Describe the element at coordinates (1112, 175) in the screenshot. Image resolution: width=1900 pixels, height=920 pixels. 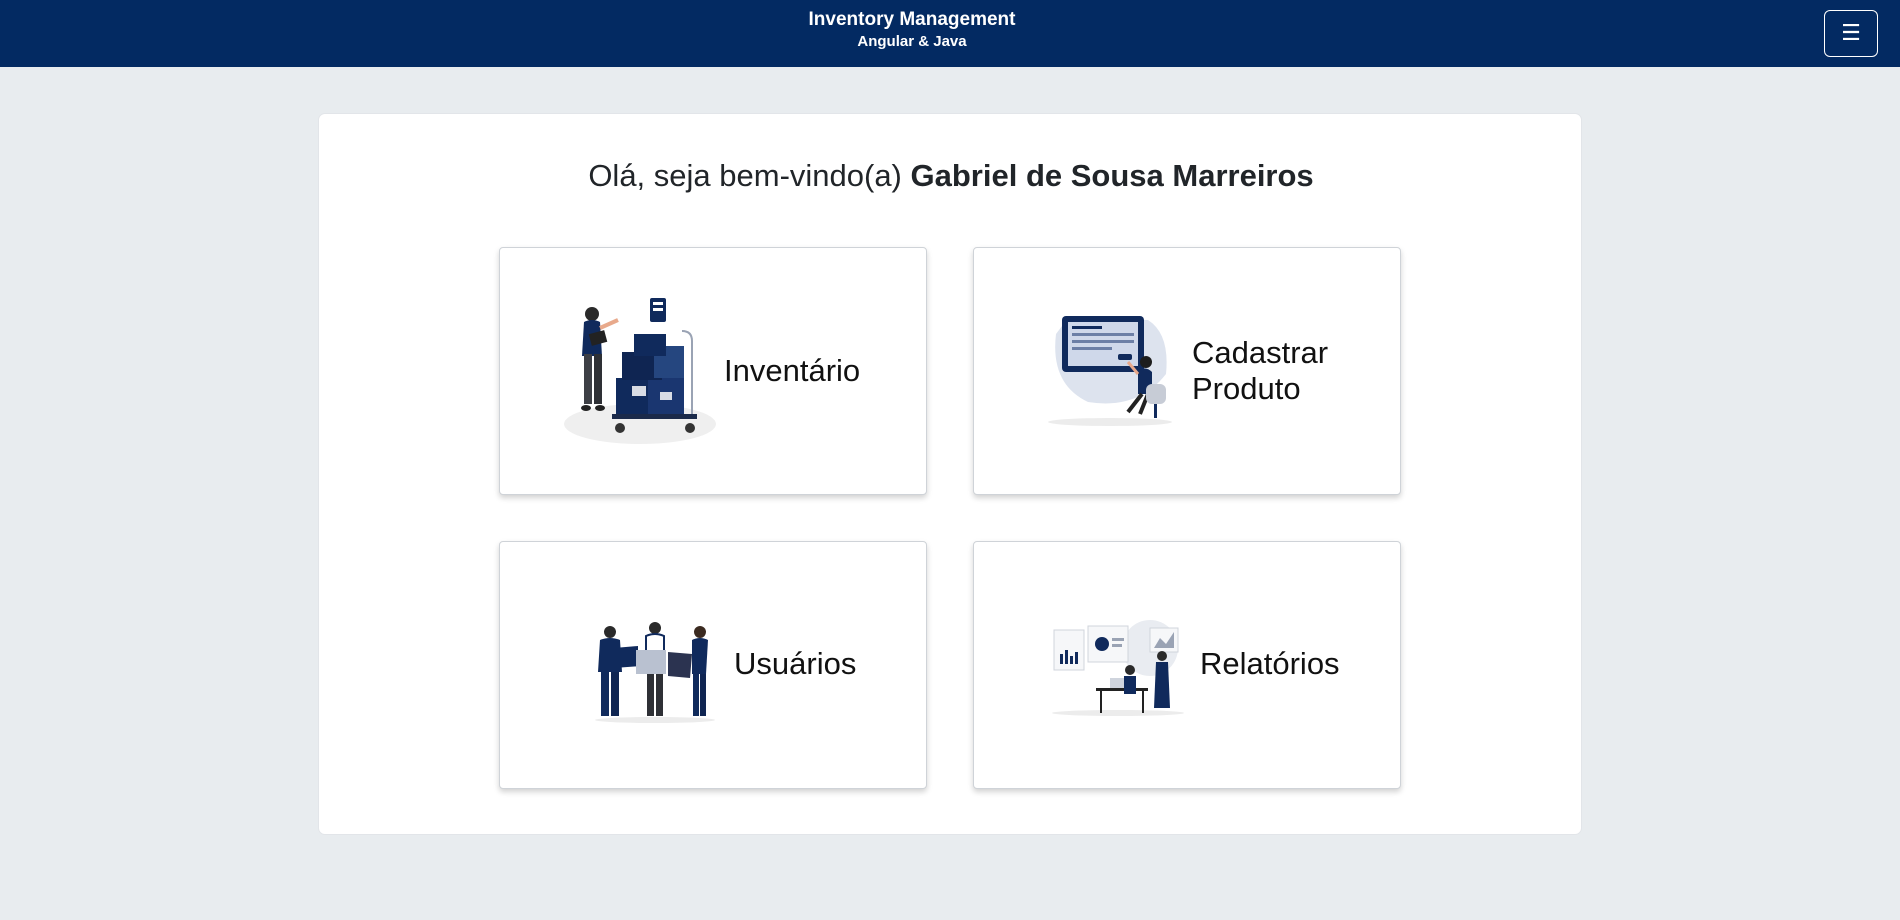
I see `user-name: Gabriel de Sousa Marreiros` at that location.